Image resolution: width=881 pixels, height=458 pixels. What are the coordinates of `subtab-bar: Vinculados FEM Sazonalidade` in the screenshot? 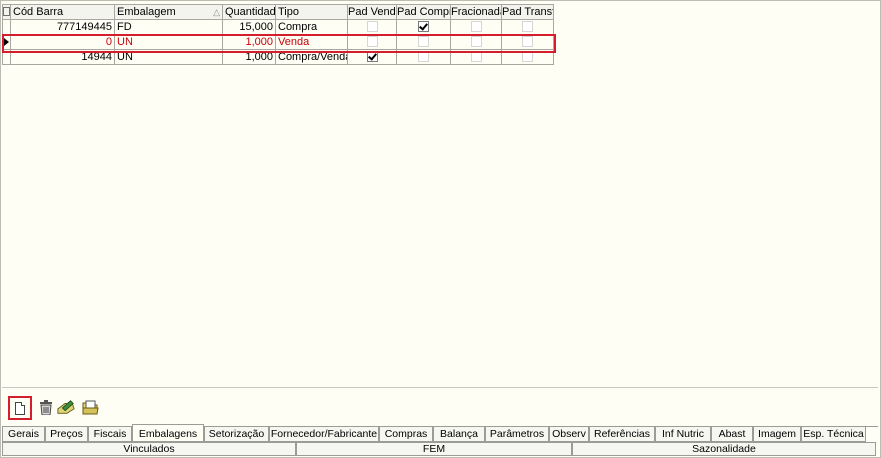 It's located at (440, 449).